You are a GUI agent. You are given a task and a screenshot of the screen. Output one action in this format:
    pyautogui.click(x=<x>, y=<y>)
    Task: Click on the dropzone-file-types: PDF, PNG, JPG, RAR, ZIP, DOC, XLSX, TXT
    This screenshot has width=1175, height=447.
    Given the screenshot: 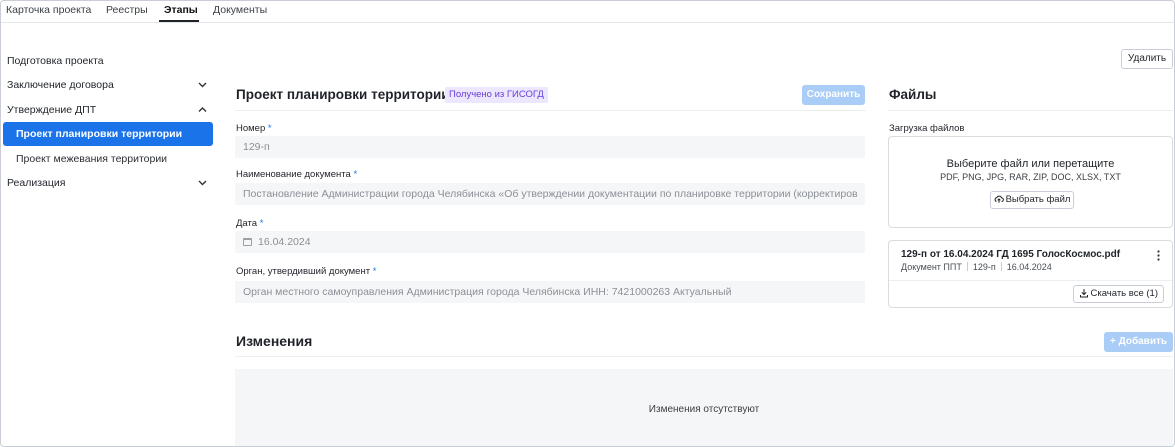 What is the action you would take?
    pyautogui.click(x=1030, y=177)
    